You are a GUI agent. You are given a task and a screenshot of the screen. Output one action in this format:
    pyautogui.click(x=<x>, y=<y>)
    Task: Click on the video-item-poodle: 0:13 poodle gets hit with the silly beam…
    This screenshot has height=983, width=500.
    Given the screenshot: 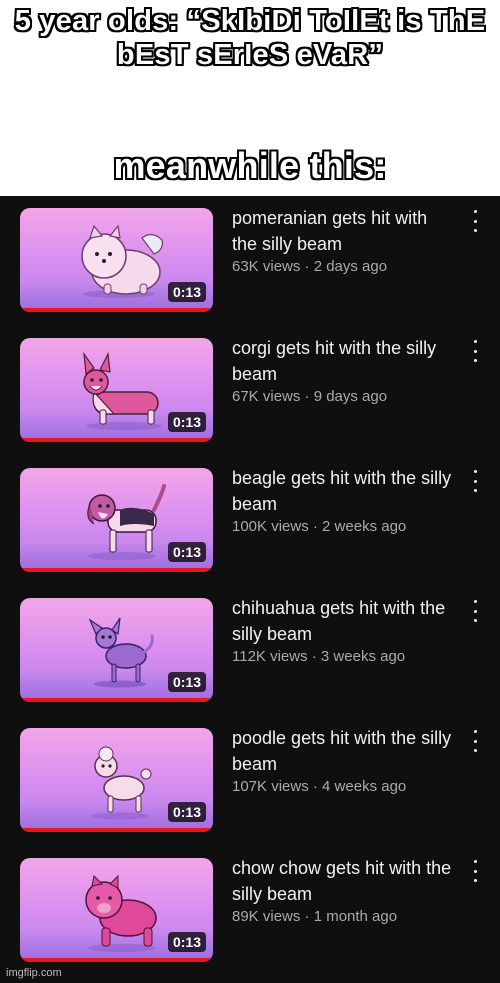 What is the action you would take?
    pyautogui.click(x=250, y=774)
    